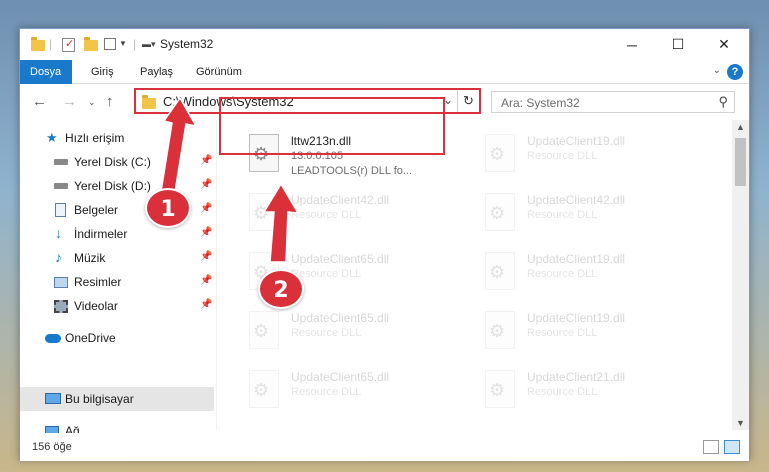 The width and height of the screenshot is (769, 472). What do you see at coordinates (168, 208) in the screenshot?
I see `step-1-badge: 1` at bounding box center [168, 208].